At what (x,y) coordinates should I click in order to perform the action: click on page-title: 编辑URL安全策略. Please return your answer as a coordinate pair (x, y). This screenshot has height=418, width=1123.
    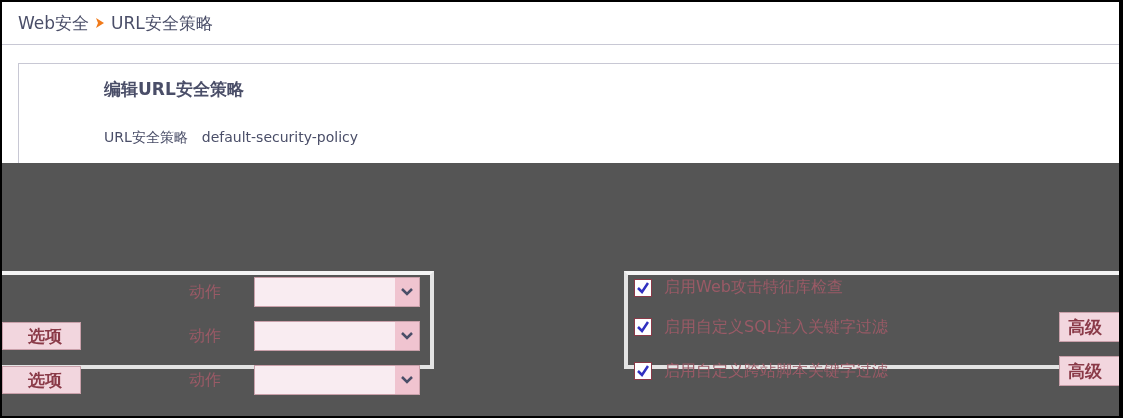
    Looking at the image, I should click on (174, 89).